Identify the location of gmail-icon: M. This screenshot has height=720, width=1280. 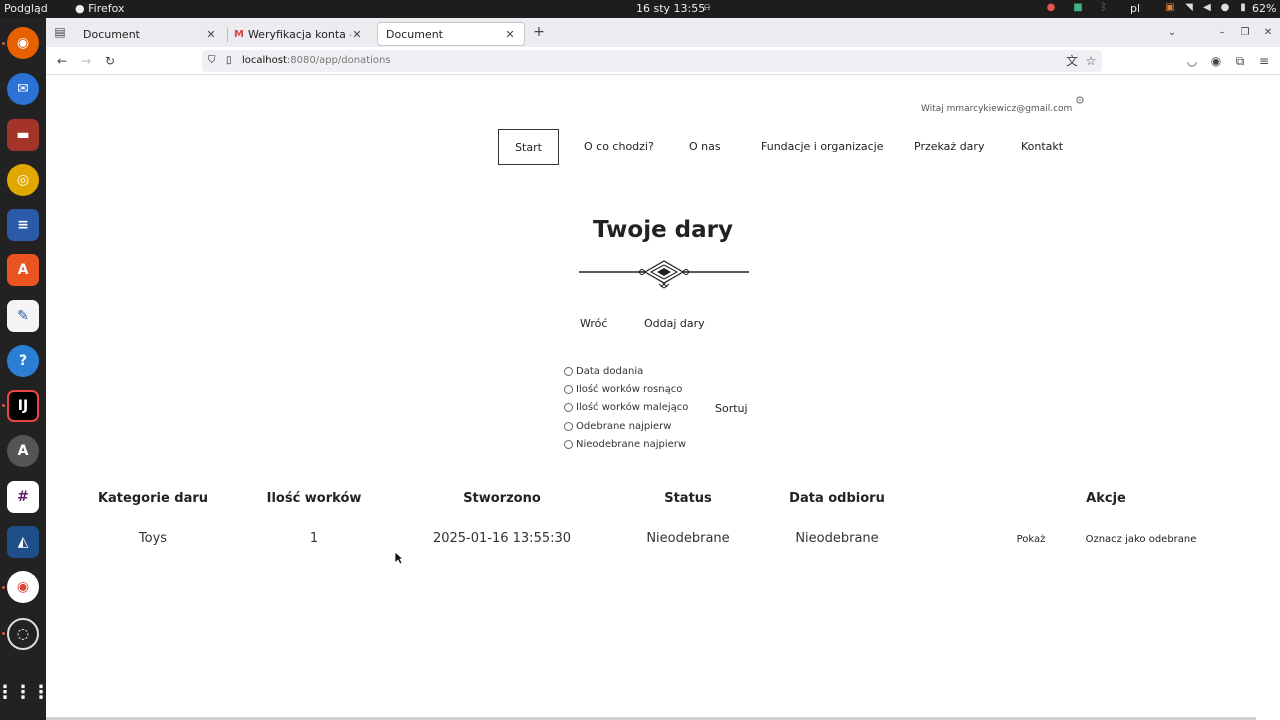
(239, 34).